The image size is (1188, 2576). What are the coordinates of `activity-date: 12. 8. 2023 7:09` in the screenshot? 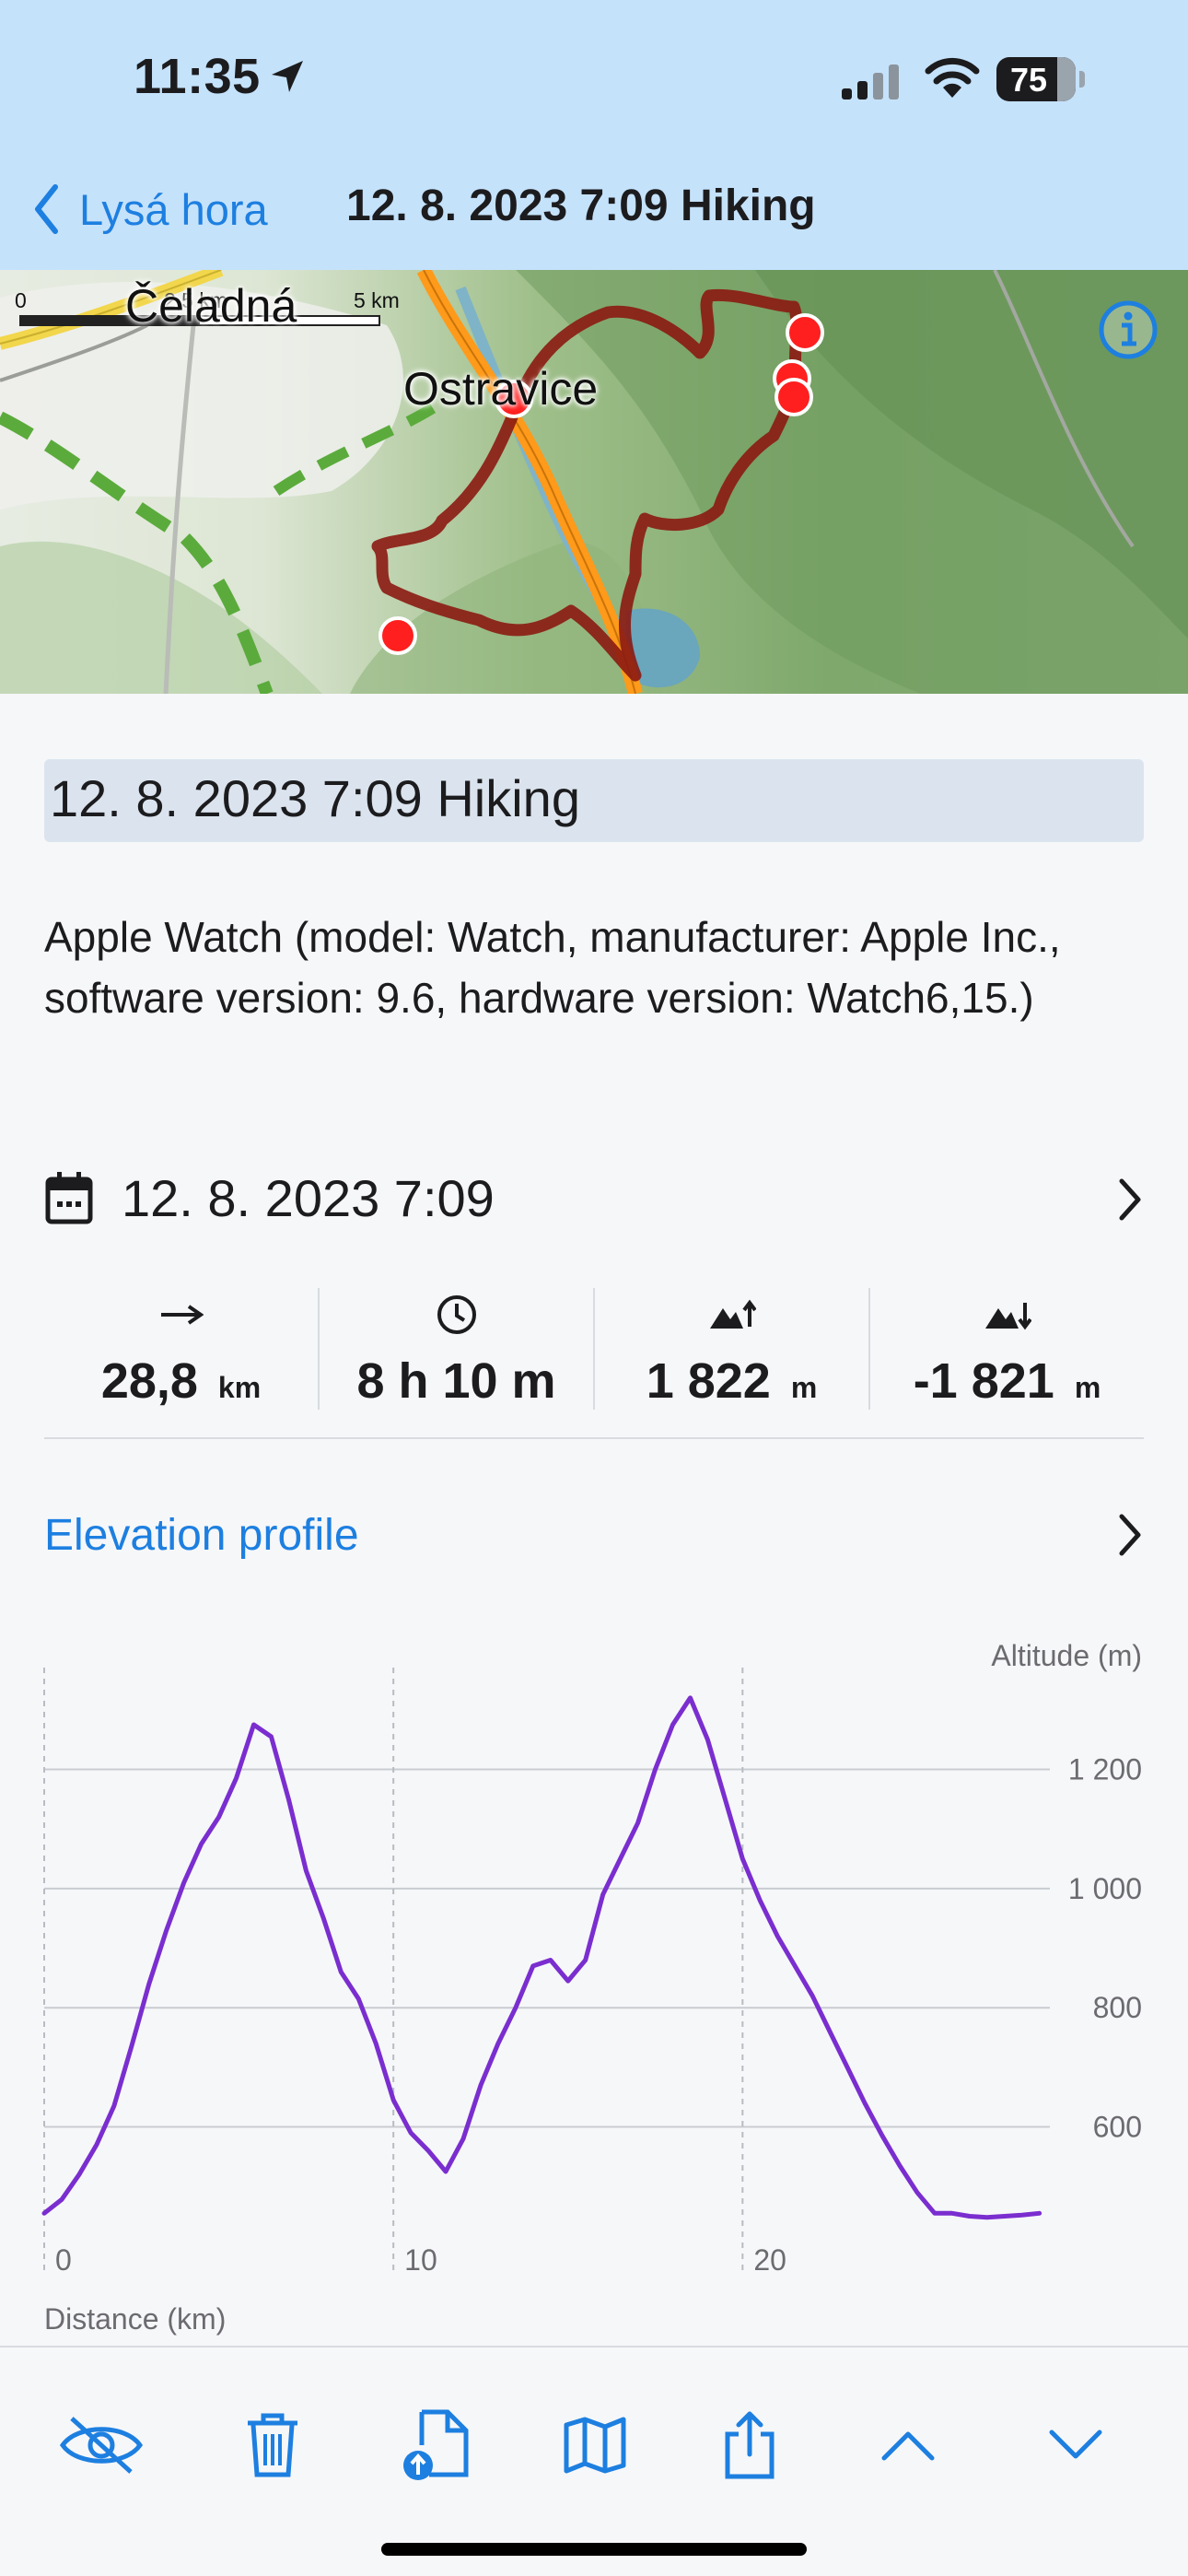 It's located at (308, 1197).